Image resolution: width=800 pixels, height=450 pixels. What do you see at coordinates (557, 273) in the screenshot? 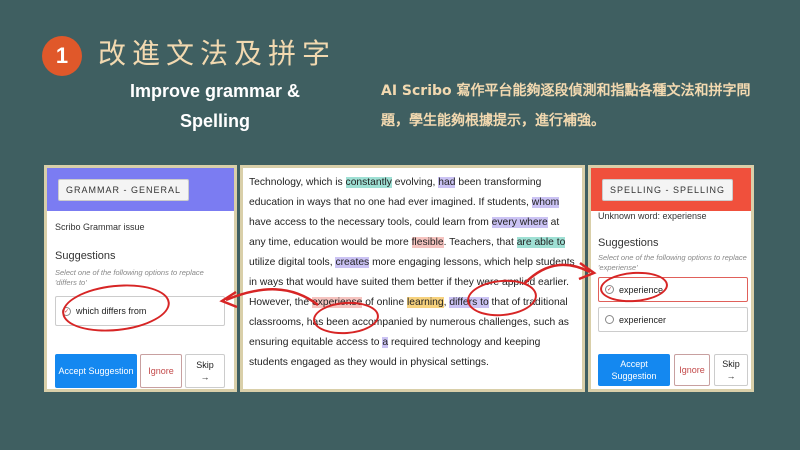
I see `arrow-to-spelling-panel` at bounding box center [557, 273].